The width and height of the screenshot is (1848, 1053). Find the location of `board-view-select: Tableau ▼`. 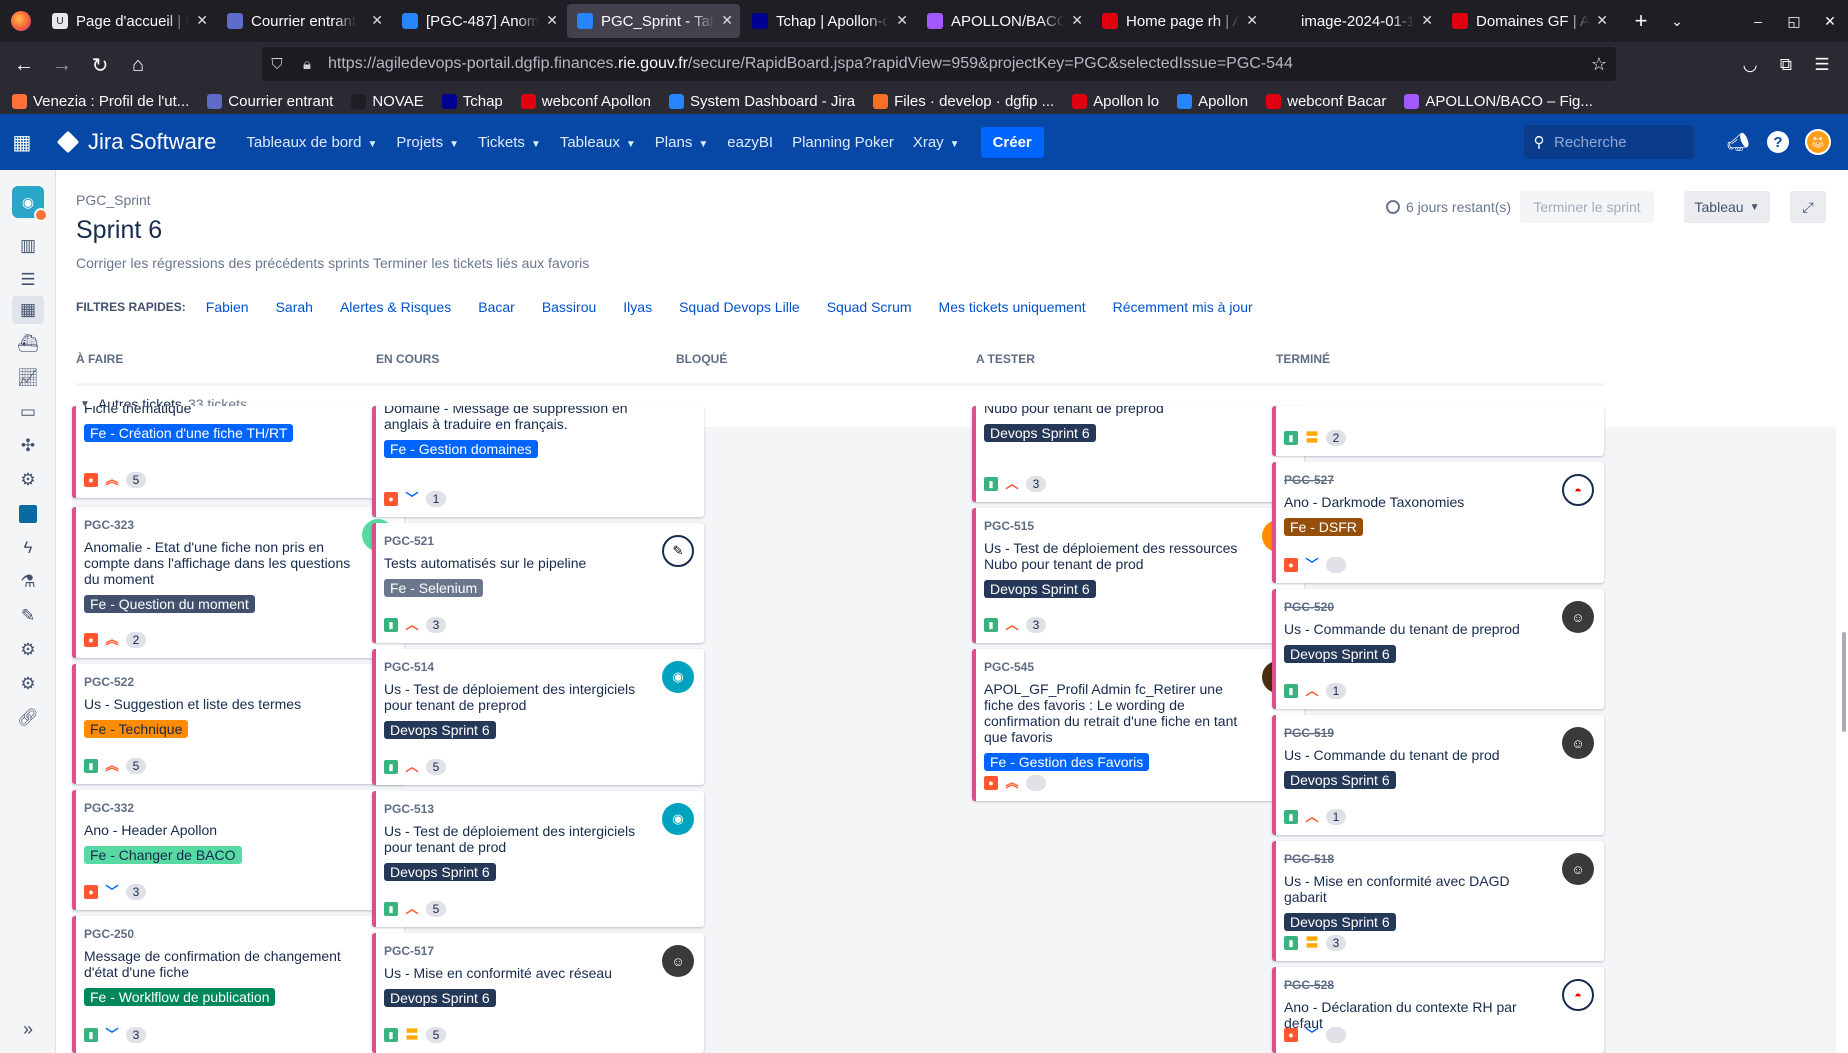

board-view-select: Tableau ▼ is located at coordinates (1727, 207).